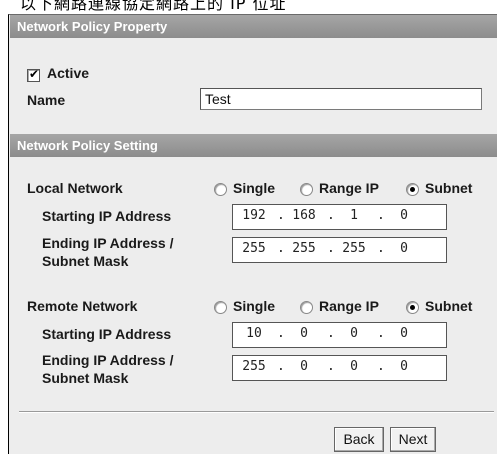 The height and width of the screenshot is (454, 497). Describe the element at coordinates (153, 6) in the screenshot. I see `page-caption: 以下網路連線協定網路上的 IP 位址` at that location.